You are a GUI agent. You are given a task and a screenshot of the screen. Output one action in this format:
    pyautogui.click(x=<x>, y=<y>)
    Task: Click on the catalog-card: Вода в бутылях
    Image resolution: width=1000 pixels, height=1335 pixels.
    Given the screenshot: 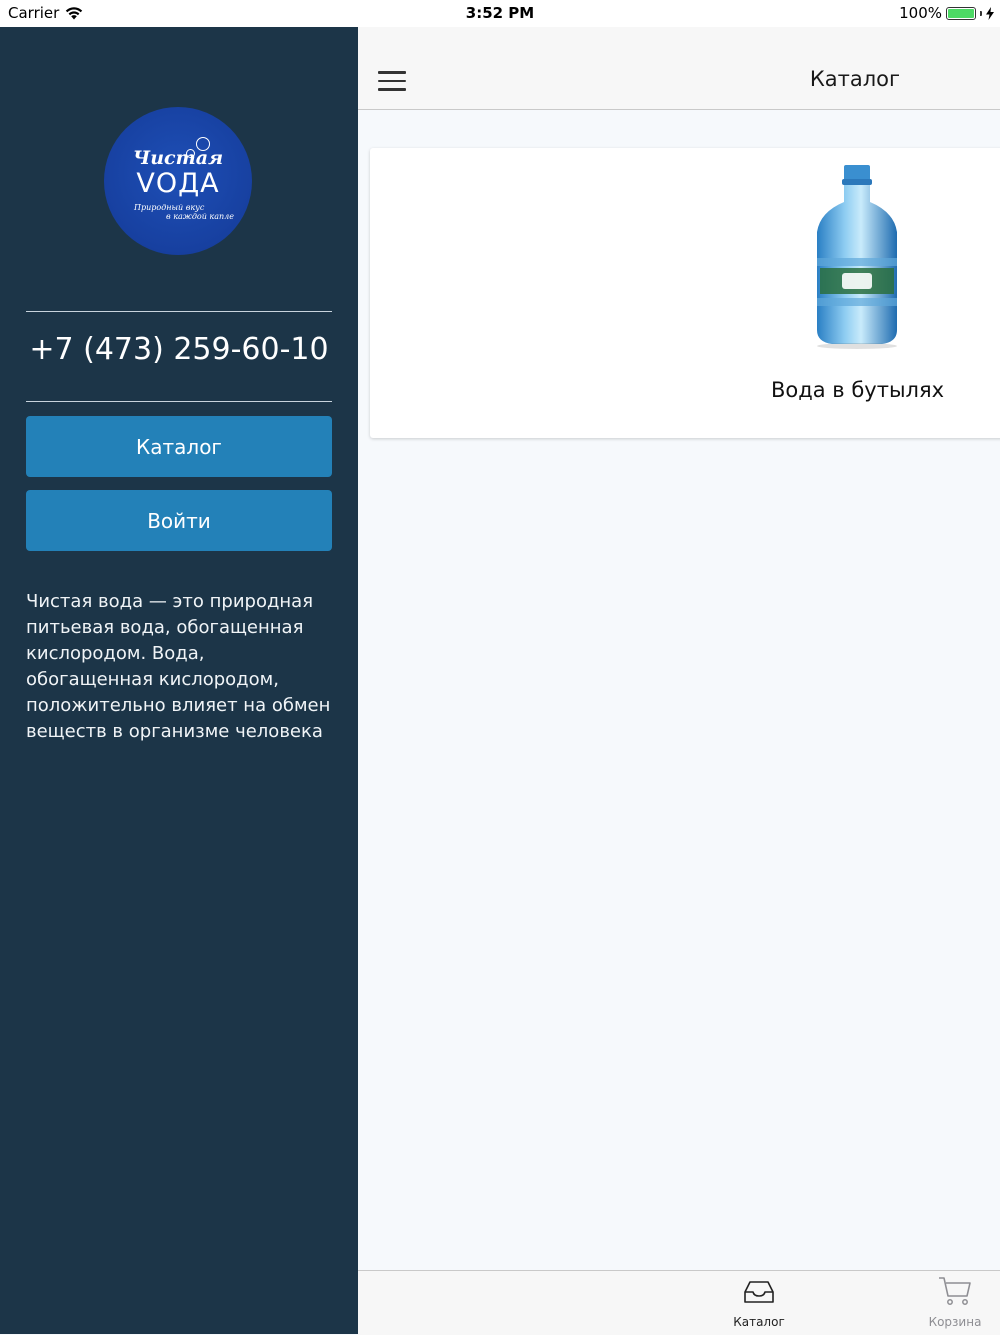 What is the action you would take?
    pyautogui.click(x=685, y=293)
    